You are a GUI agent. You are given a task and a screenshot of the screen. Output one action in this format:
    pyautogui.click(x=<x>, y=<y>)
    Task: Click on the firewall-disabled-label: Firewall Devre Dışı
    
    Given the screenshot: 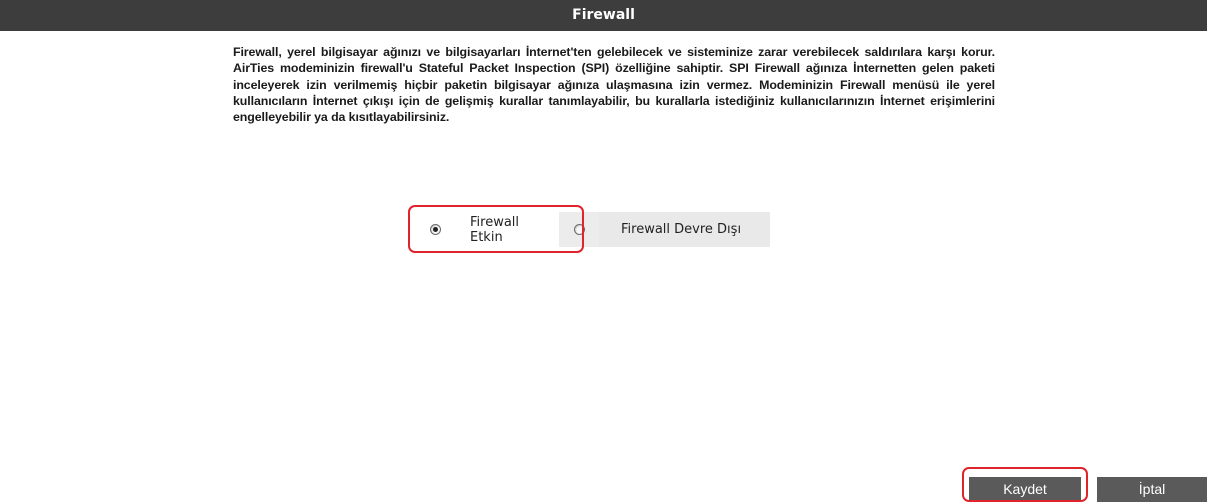 What is the action you would take?
    pyautogui.click(x=684, y=229)
    